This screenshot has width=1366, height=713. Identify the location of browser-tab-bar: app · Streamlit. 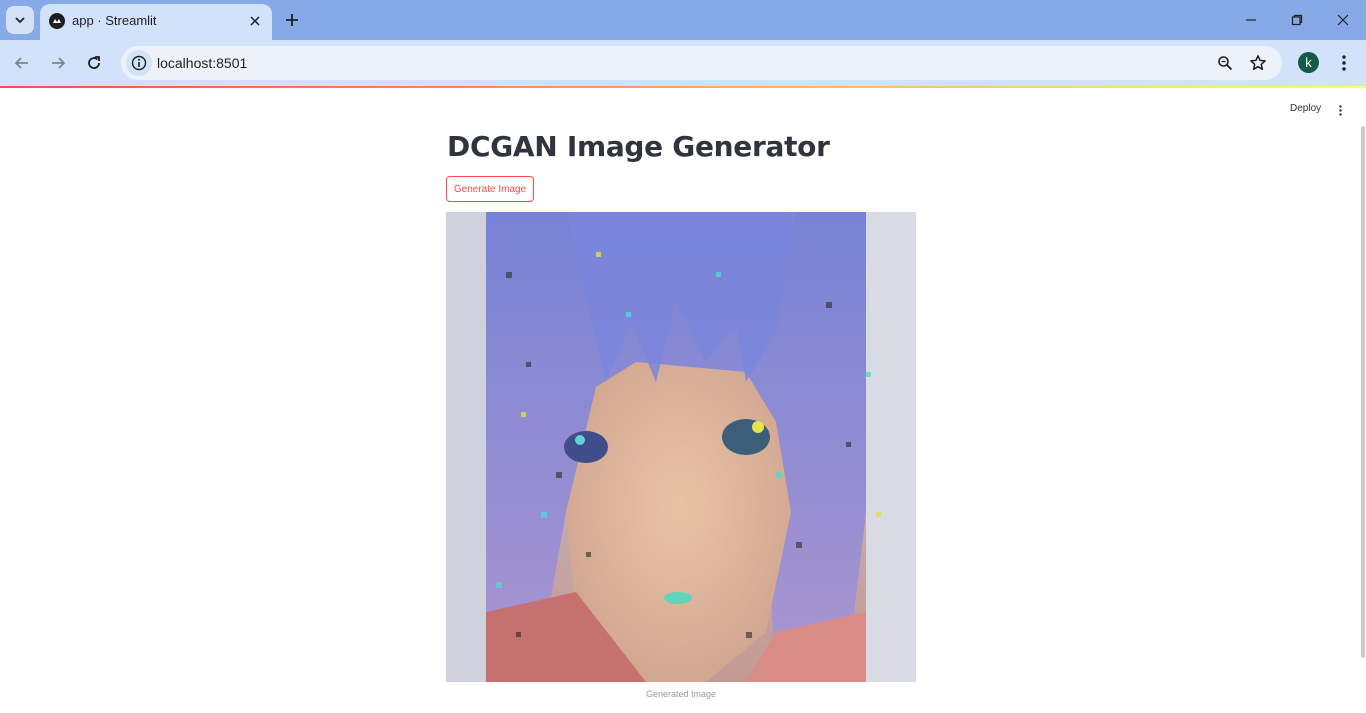
(683, 20).